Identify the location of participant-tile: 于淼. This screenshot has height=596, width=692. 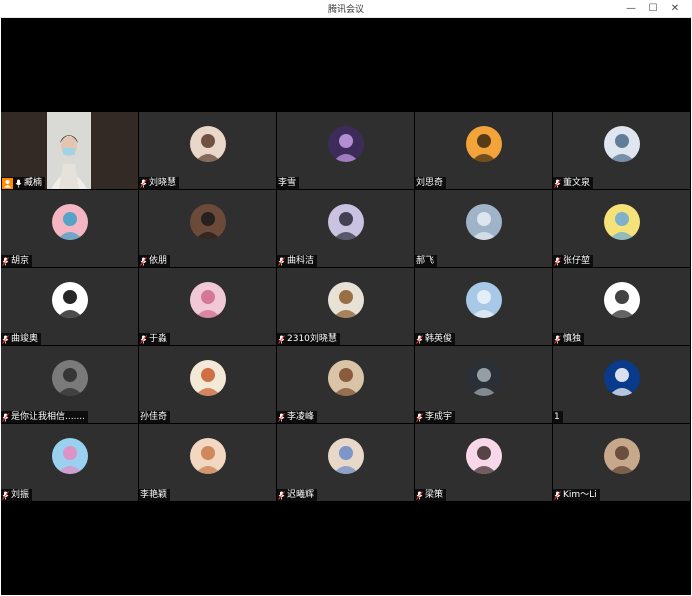
(207, 306).